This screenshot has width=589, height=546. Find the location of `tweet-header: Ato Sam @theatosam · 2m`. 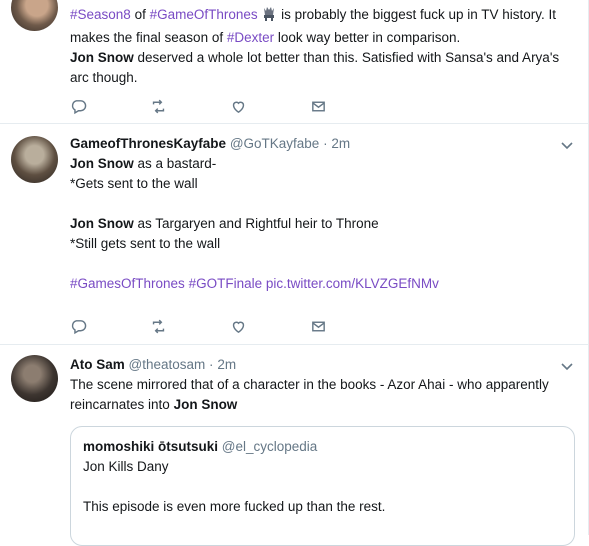

tweet-header: Ato Sam @theatosam · 2m is located at coordinates (322, 365).